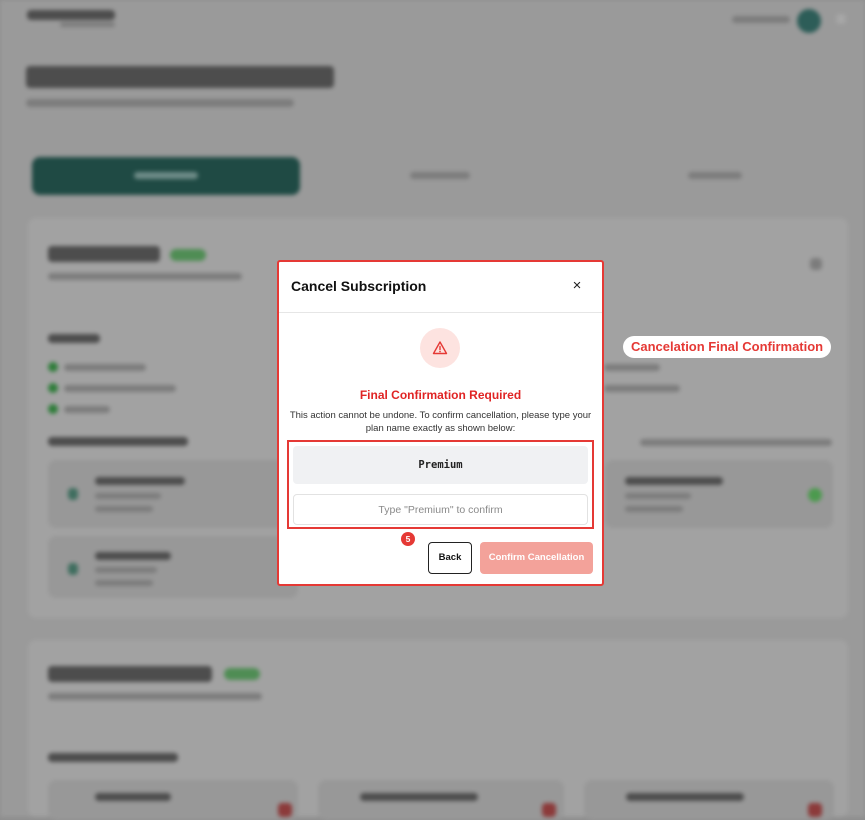  I want to click on devices-note-placeholder, so click(736, 442).